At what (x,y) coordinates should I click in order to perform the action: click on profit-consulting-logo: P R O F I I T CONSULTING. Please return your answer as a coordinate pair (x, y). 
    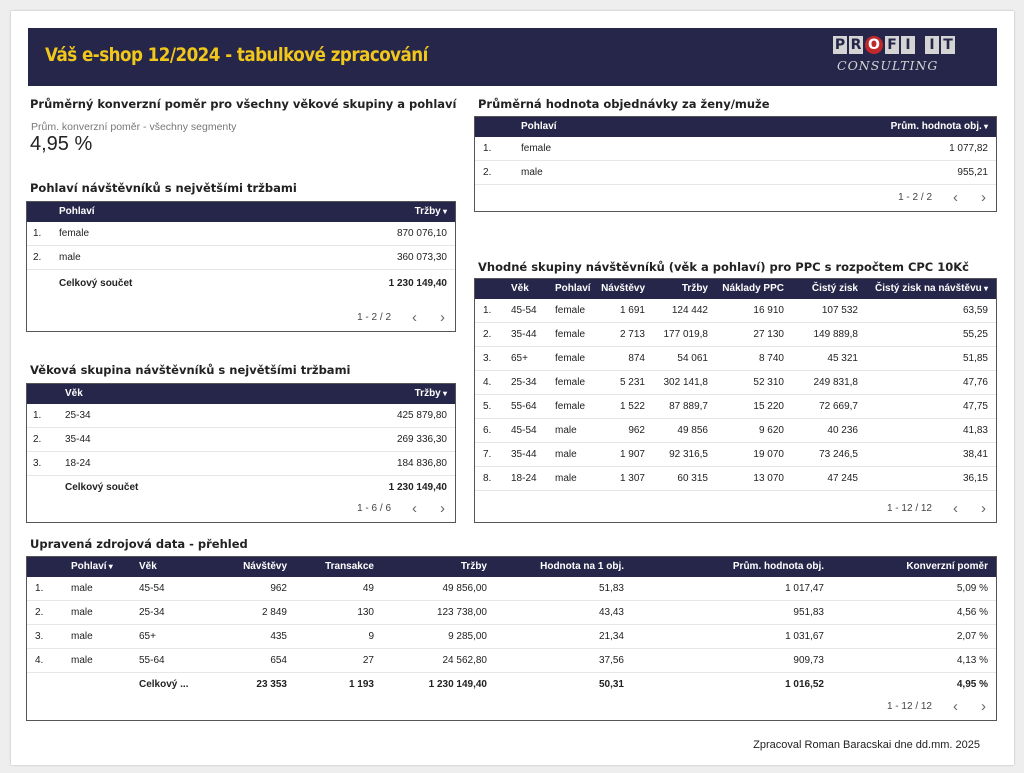
    Looking at the image, I should click on (908, 57).